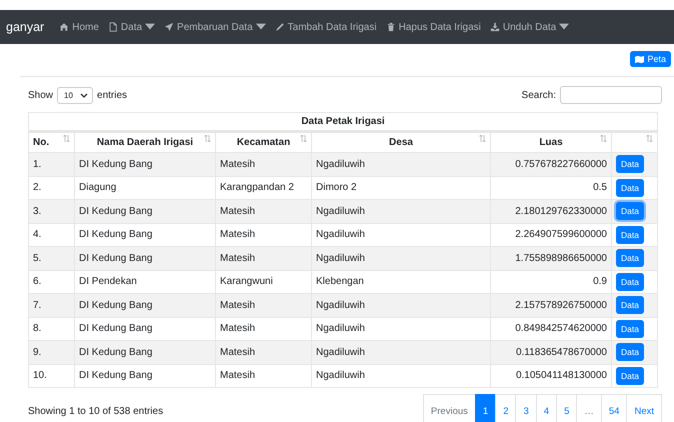  I want to click on table-cell: 1., so click(51, 164).